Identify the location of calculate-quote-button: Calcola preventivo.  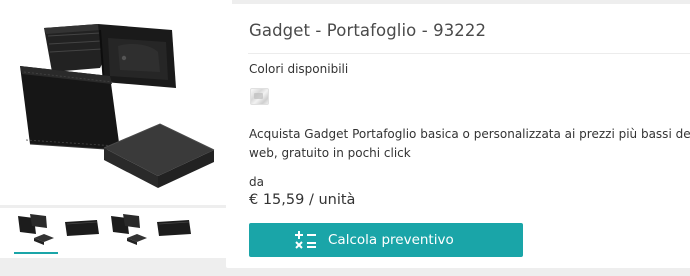
(386, 240).